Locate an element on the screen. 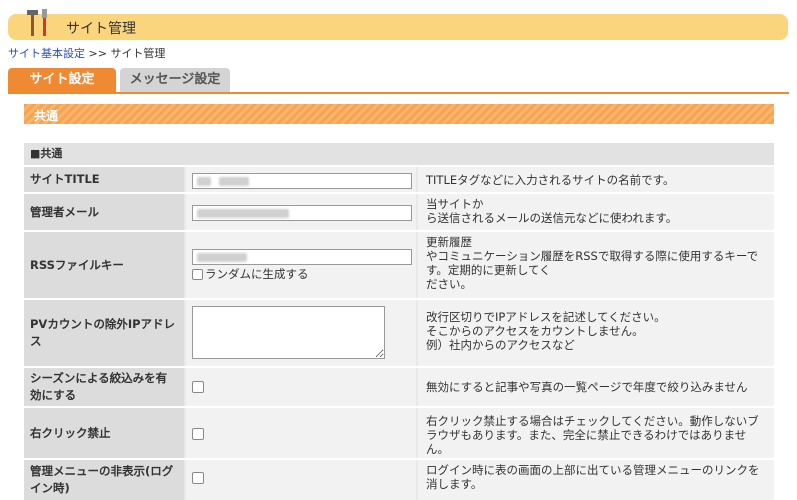  tools-icon is located at coordinates (37, 22).